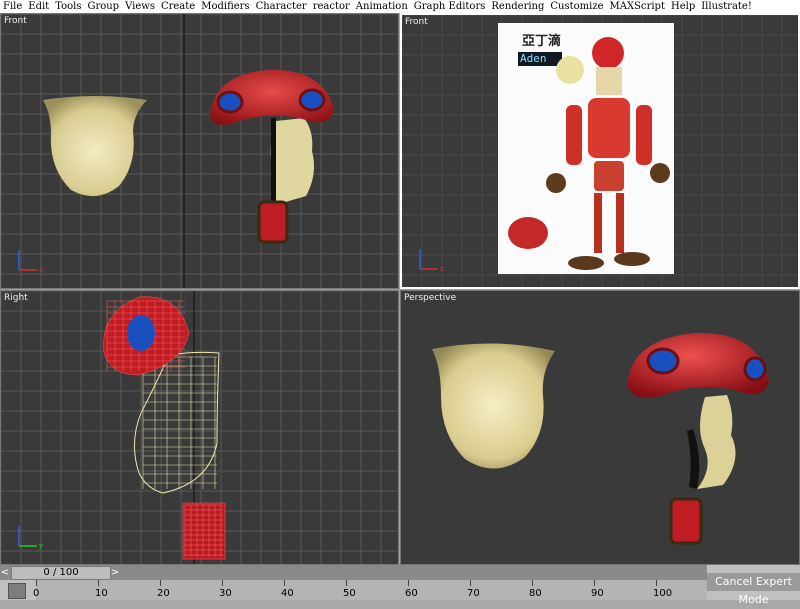 The image size is (800, 609). What do you see at coordinates (331, 6) in the screenshot?
I see `menu-reactor: reactor` at bounding box center [331, 6].